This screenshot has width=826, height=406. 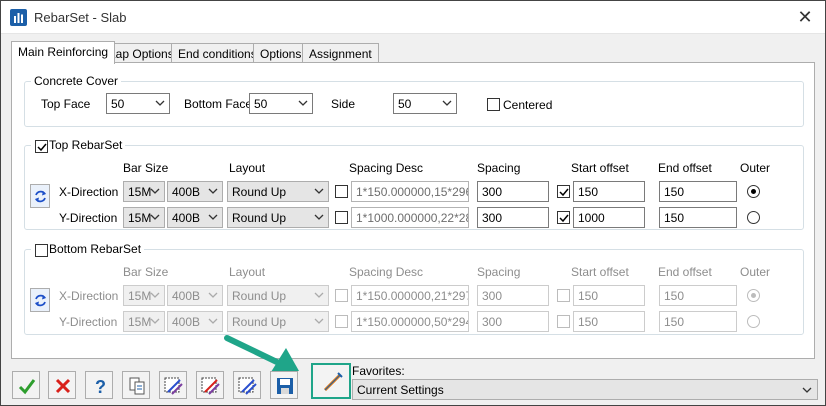 I want to click on ok-button, so click(x=26, y=385).